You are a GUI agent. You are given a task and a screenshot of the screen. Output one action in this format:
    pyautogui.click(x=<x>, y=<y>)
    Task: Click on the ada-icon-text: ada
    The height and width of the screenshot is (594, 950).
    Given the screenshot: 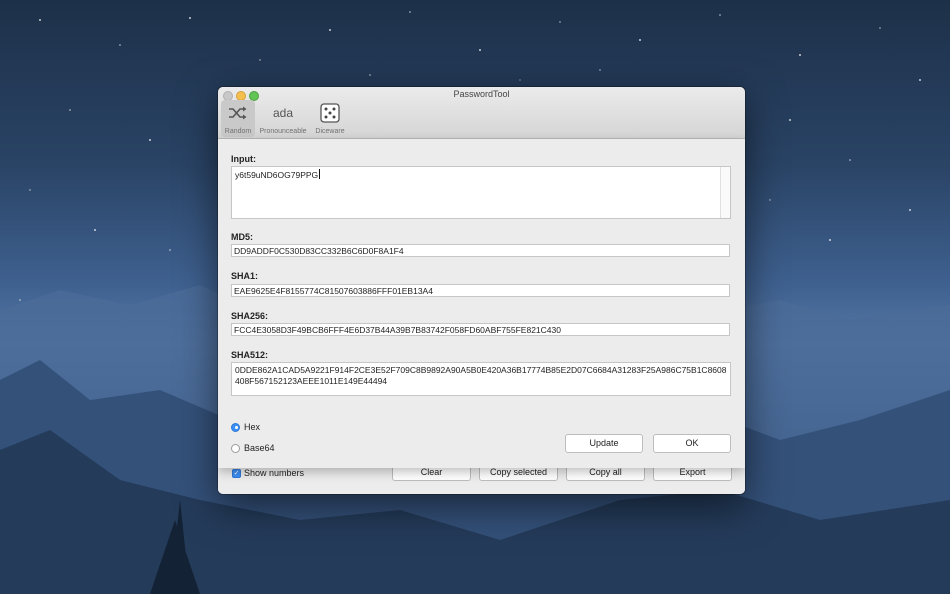 What is the action you would take?
    pyautogui.click(x=283, y=113)
    